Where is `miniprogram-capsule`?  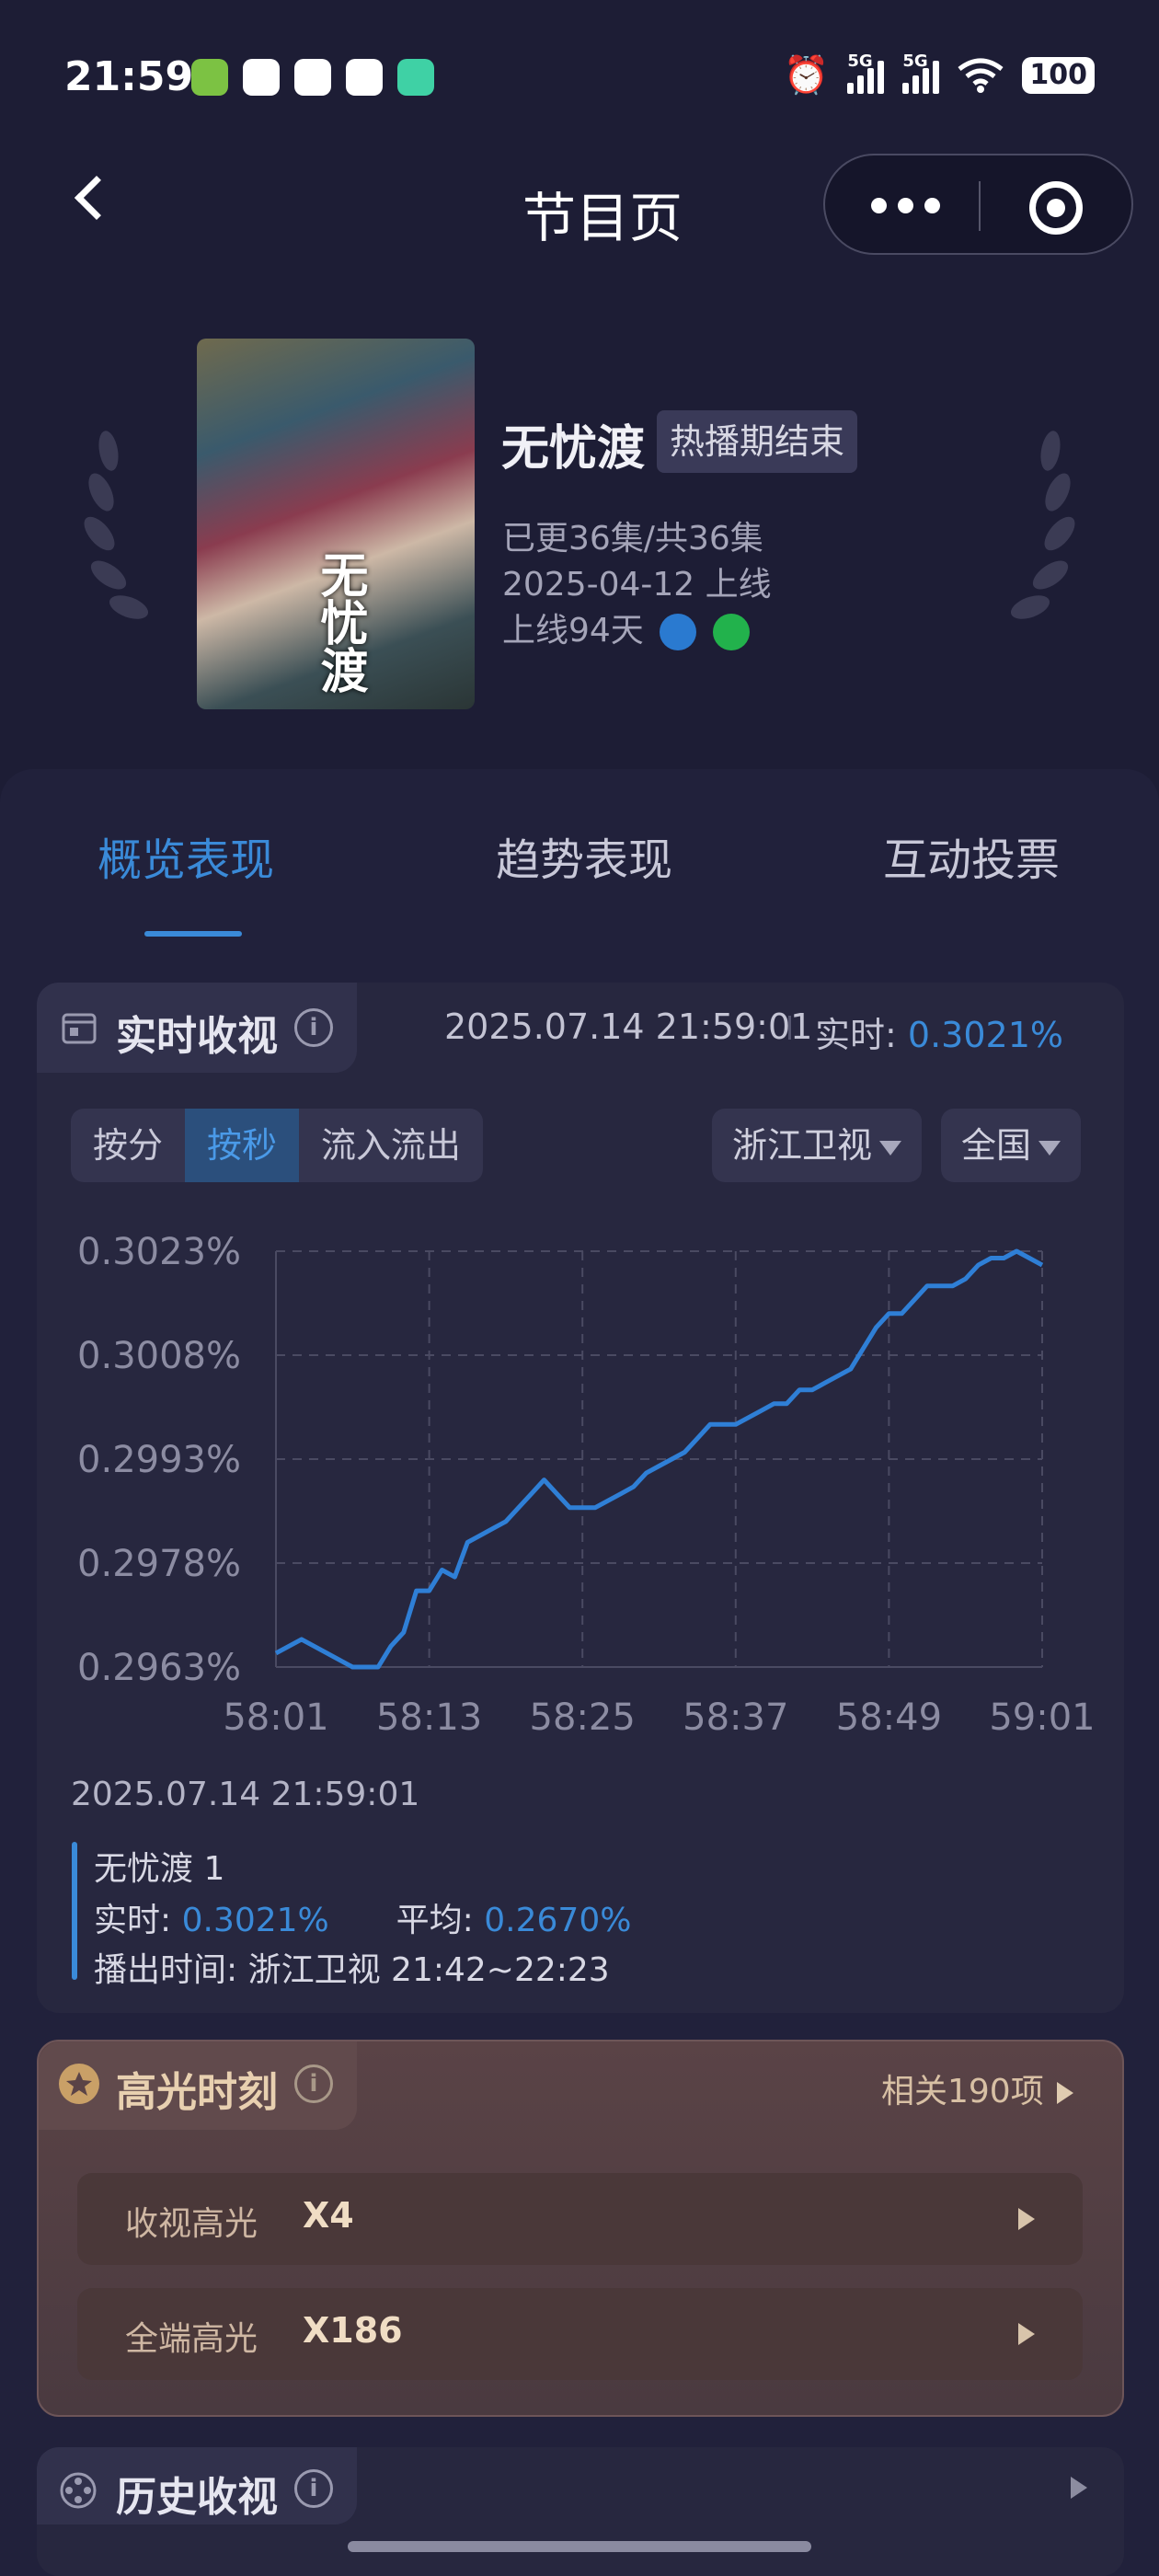 miniprogram-capsule is located at coordinates (978, 204).